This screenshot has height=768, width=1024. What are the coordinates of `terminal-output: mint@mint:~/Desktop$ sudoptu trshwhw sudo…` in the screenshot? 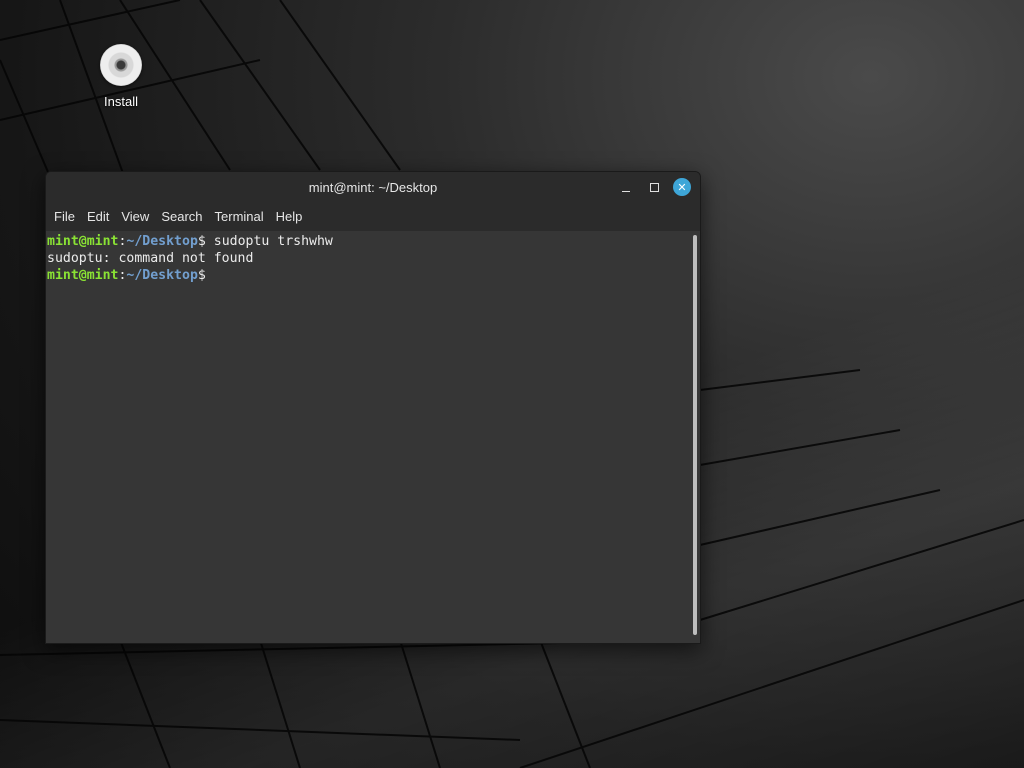 It's located at (190, 258).